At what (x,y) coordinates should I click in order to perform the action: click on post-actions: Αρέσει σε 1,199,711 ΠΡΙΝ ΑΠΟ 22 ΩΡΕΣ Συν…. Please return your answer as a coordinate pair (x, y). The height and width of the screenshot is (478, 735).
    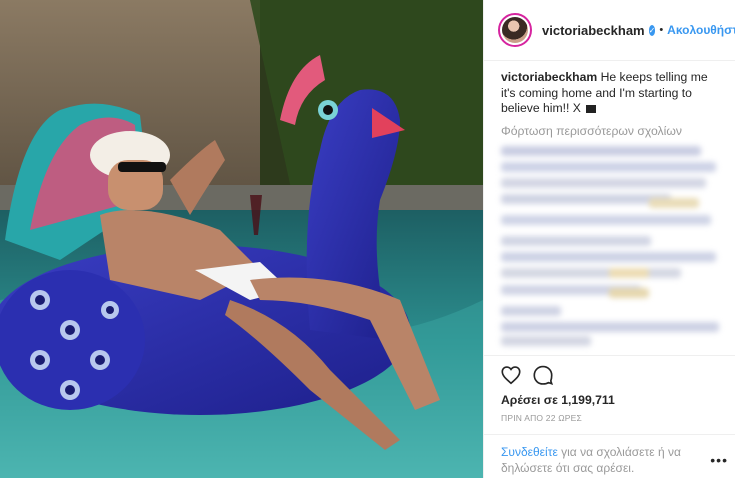
    Looking at the image, I should click on (609, 416).